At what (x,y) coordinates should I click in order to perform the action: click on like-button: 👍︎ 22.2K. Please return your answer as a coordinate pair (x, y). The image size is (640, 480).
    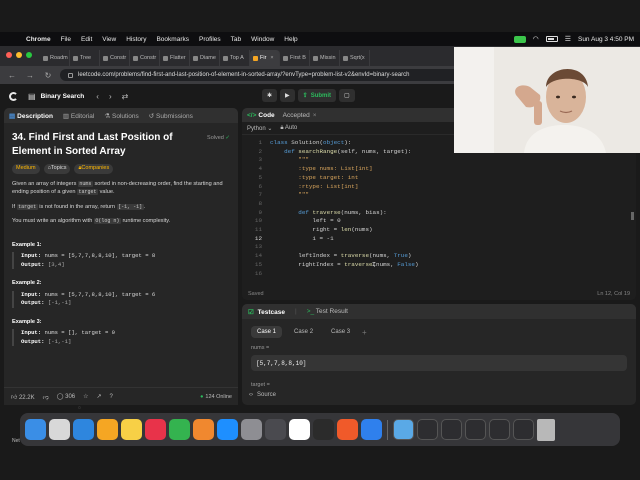
    Looking at the image, I should click on (23, 397).